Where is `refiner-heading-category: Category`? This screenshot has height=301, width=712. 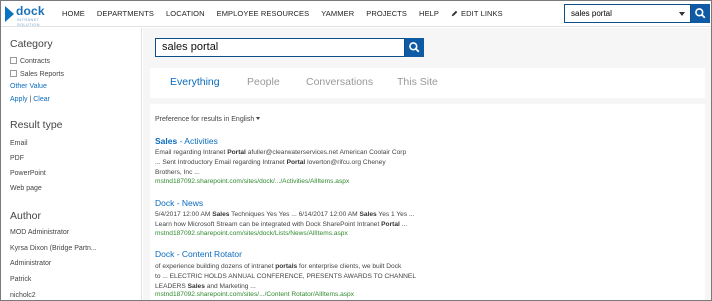 refiner-heading-category: Category is located at coordinates (31, 44).